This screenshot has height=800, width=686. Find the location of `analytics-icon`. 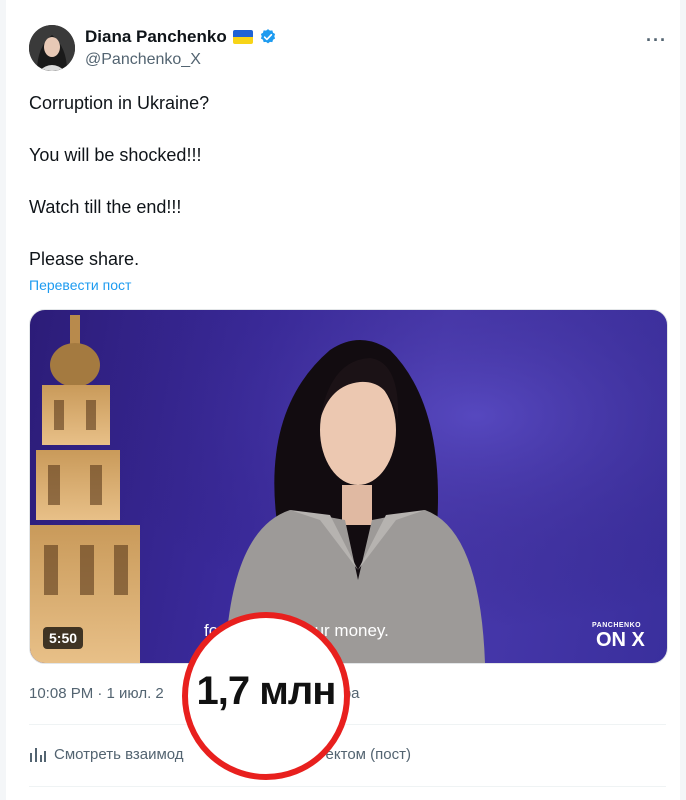

analytics-icon is located at coordinates (38, 755).